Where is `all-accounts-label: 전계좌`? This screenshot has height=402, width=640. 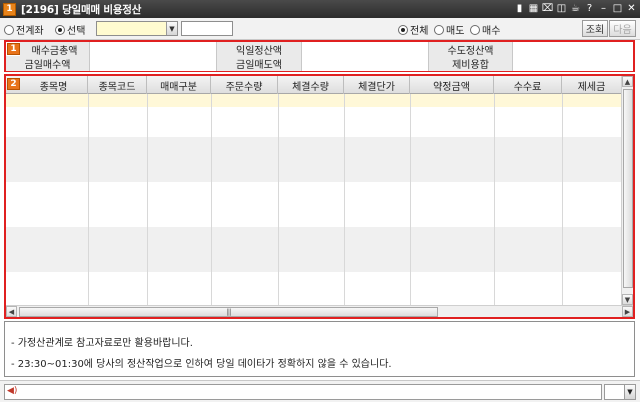
all-accounts-label: 전계좌 is located at coordinates (30, 31).